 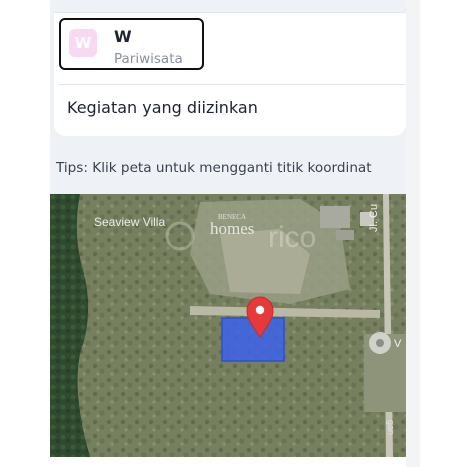 What do you see at coordinates (148, 59) in the screenshot?
I see `category-subtitle: Pariwisata` at bounding box center [148, 59].